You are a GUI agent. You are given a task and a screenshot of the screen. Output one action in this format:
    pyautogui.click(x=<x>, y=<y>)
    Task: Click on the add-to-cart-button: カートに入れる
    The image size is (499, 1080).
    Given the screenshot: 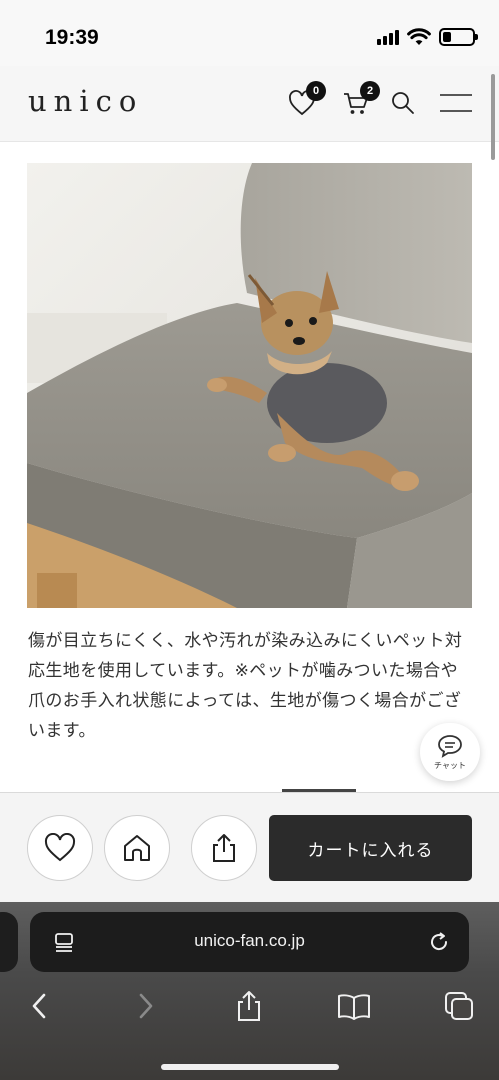 What is the action you would take?
    pyautogui.click(x=370, y=848)
    